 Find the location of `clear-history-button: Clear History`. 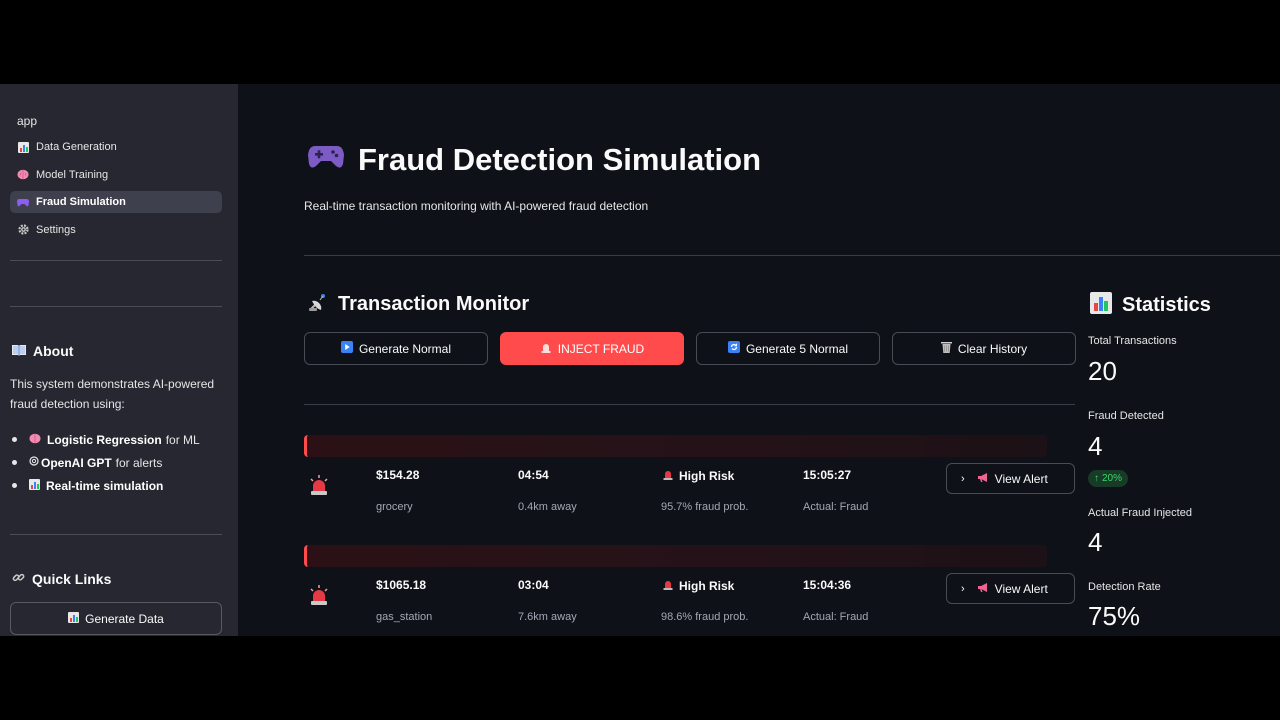

clear-history-button: Clear History is located at coordinates (984, 348).